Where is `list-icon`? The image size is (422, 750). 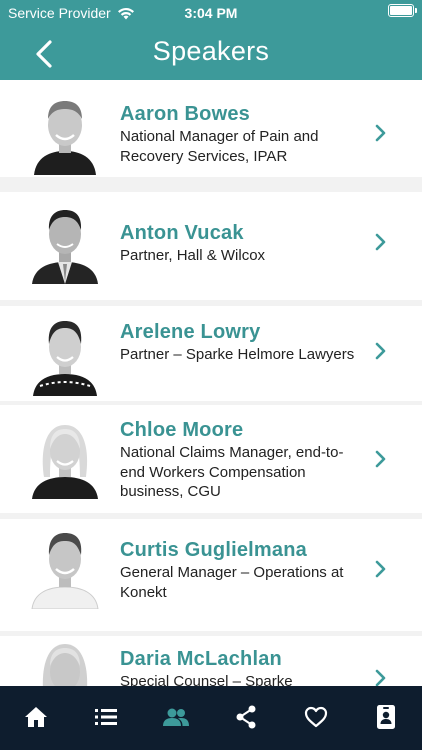 list-icon is located at coordinates (106, 717).